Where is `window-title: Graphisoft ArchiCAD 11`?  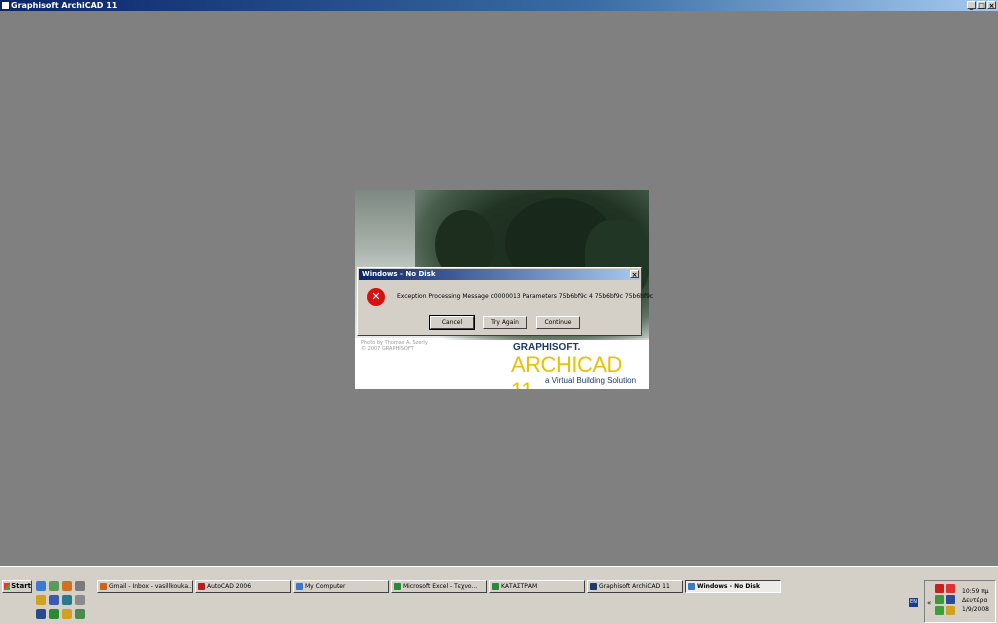
window-title: Graphisoft ArchiCAD 11 is located at coordinates (64, 5).